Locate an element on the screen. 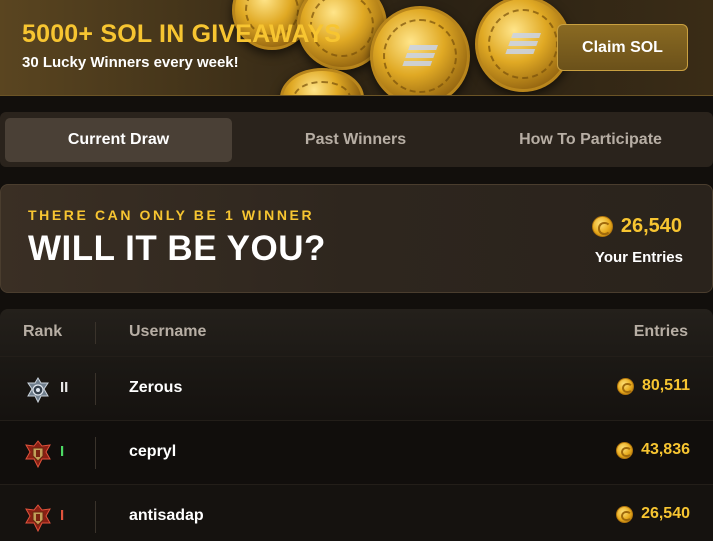 The height and width of the screenshot is (541, 713). silver-shield-icon is located at coordinates (38, 390).